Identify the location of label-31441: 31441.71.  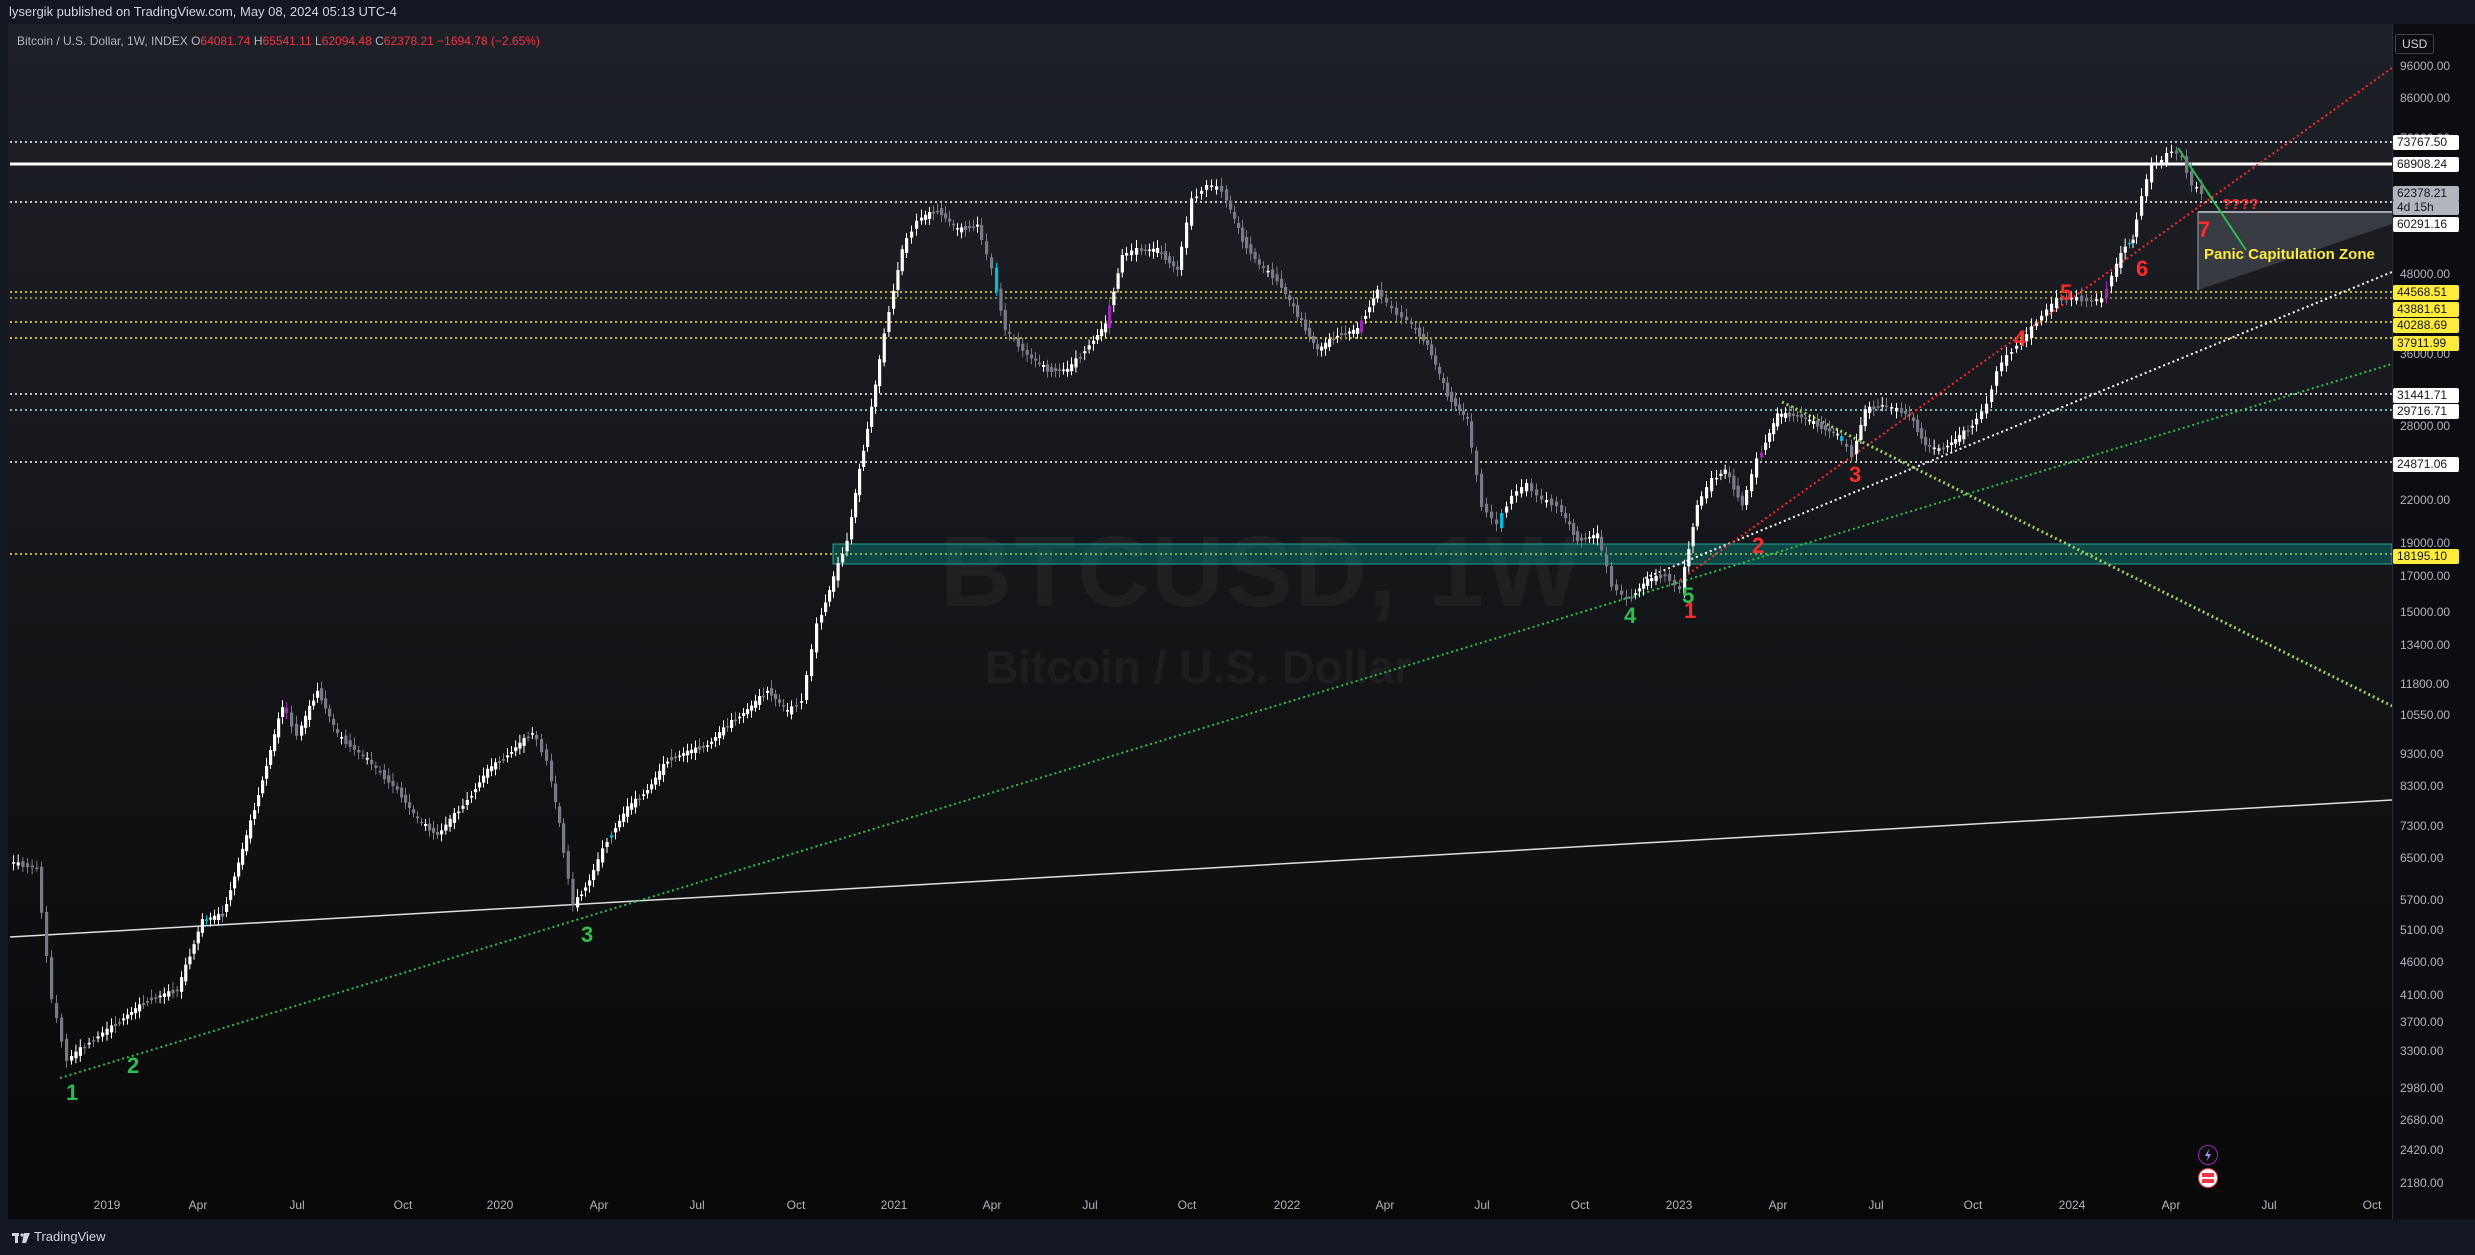
(2426, 395).